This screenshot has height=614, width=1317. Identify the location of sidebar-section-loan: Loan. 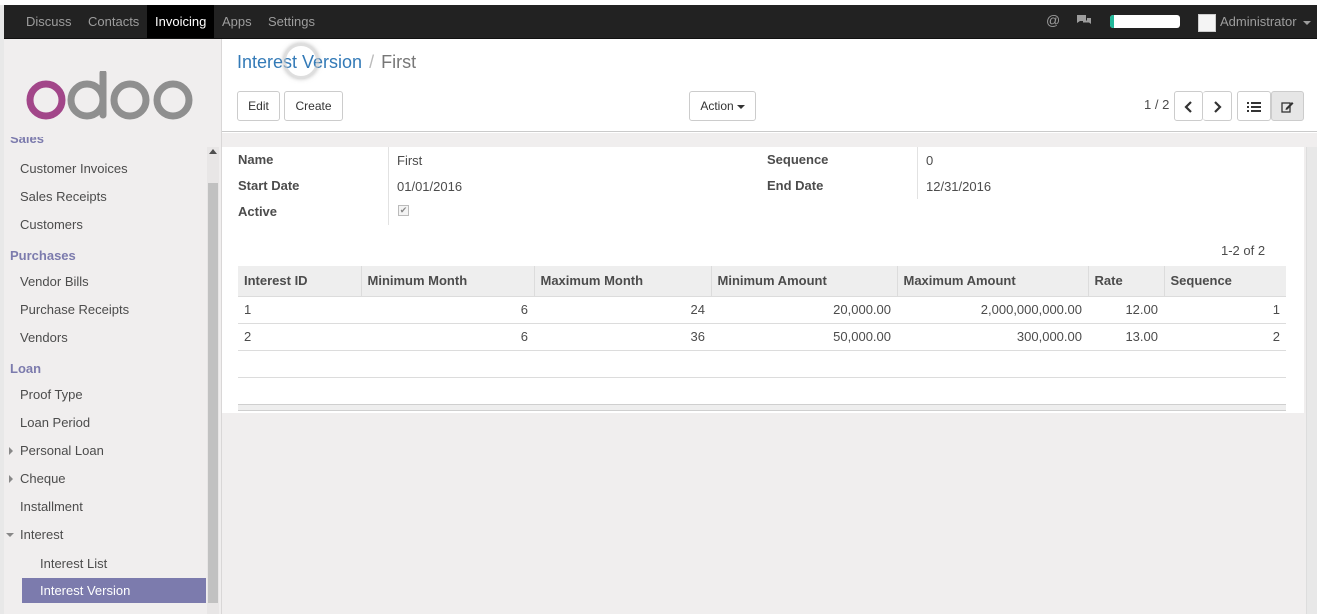
(25, 368).